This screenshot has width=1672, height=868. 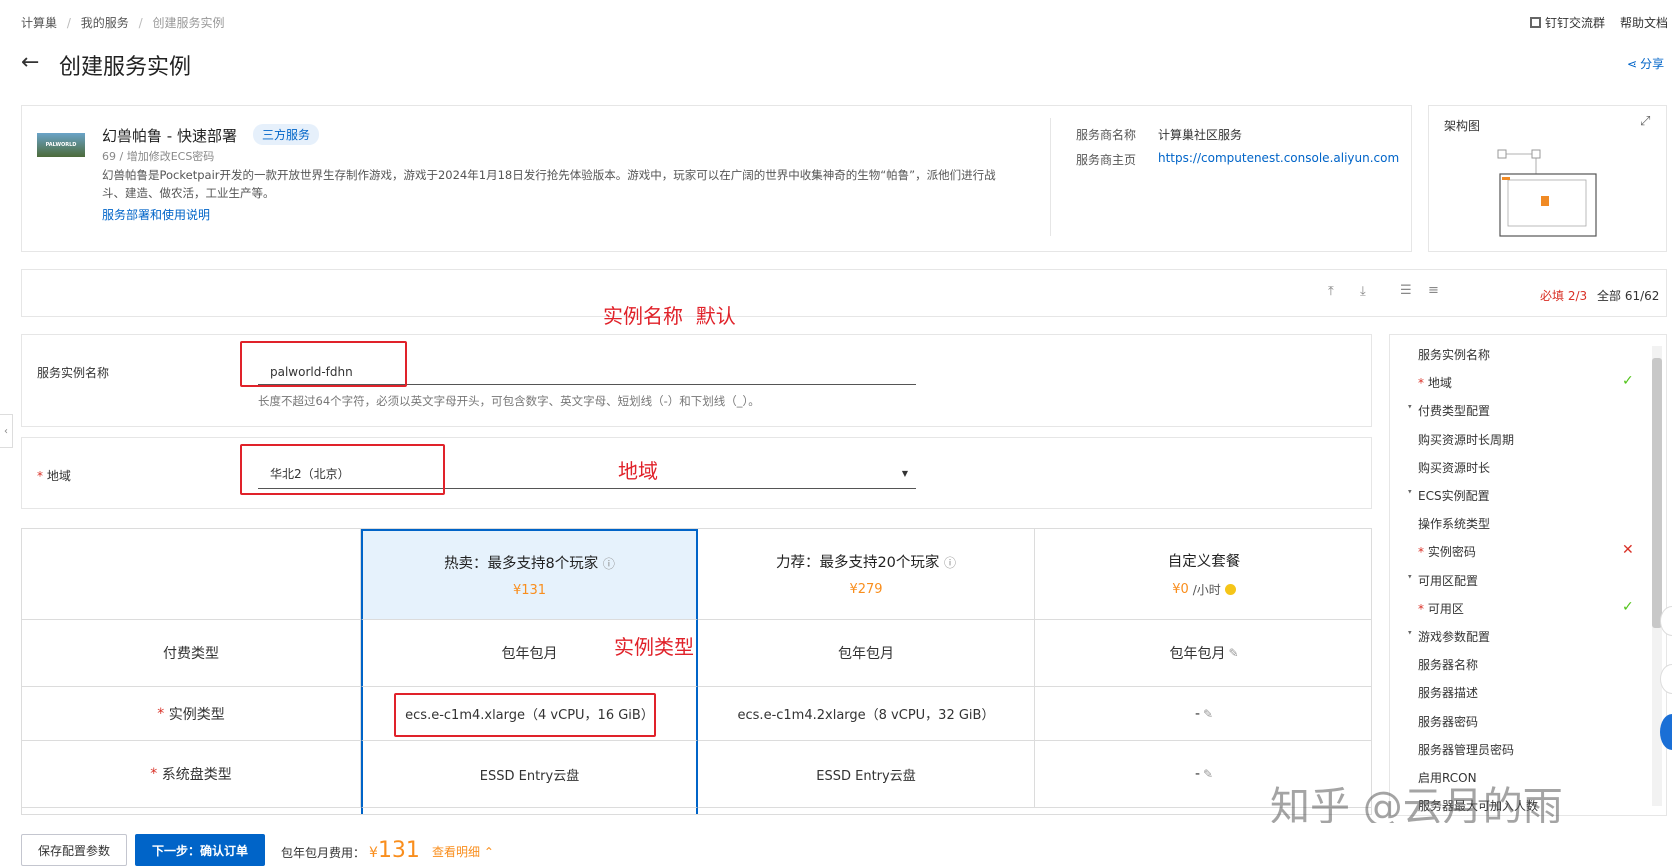 What do you see at coordinates (1522, 749) in the screenshot?
I see `navigator-item: 服务器管理员密码` at bounding box center [1522, 749].